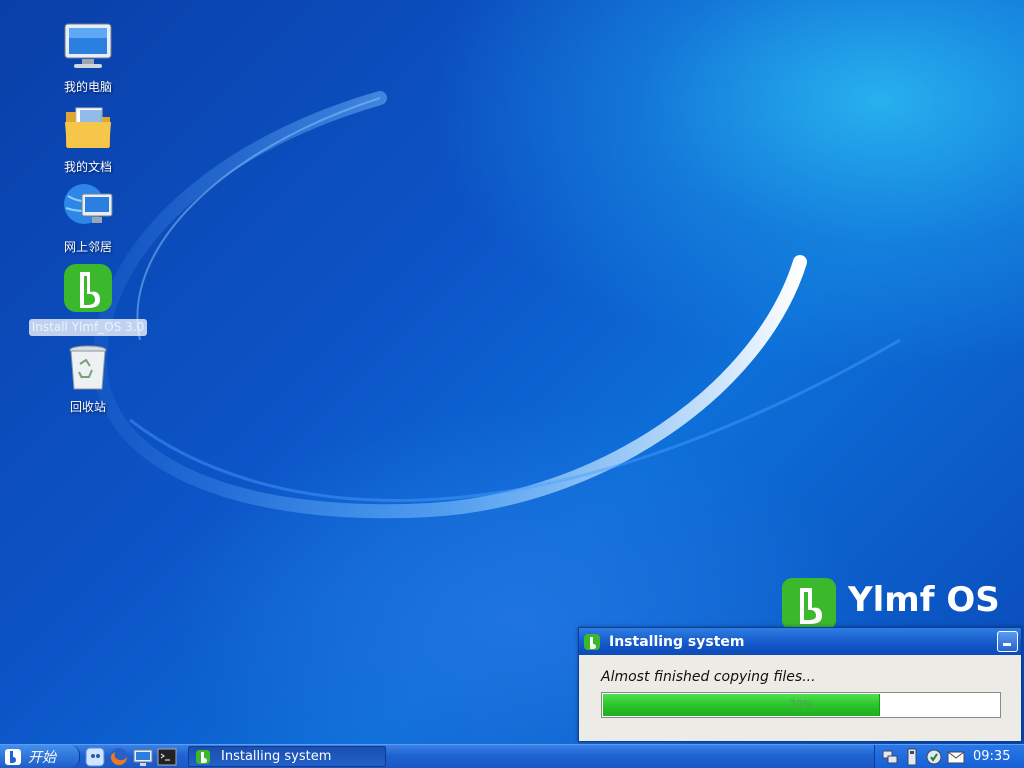 The image size is (1024, 768). I want to click on quick-launch, so click(131, 757).